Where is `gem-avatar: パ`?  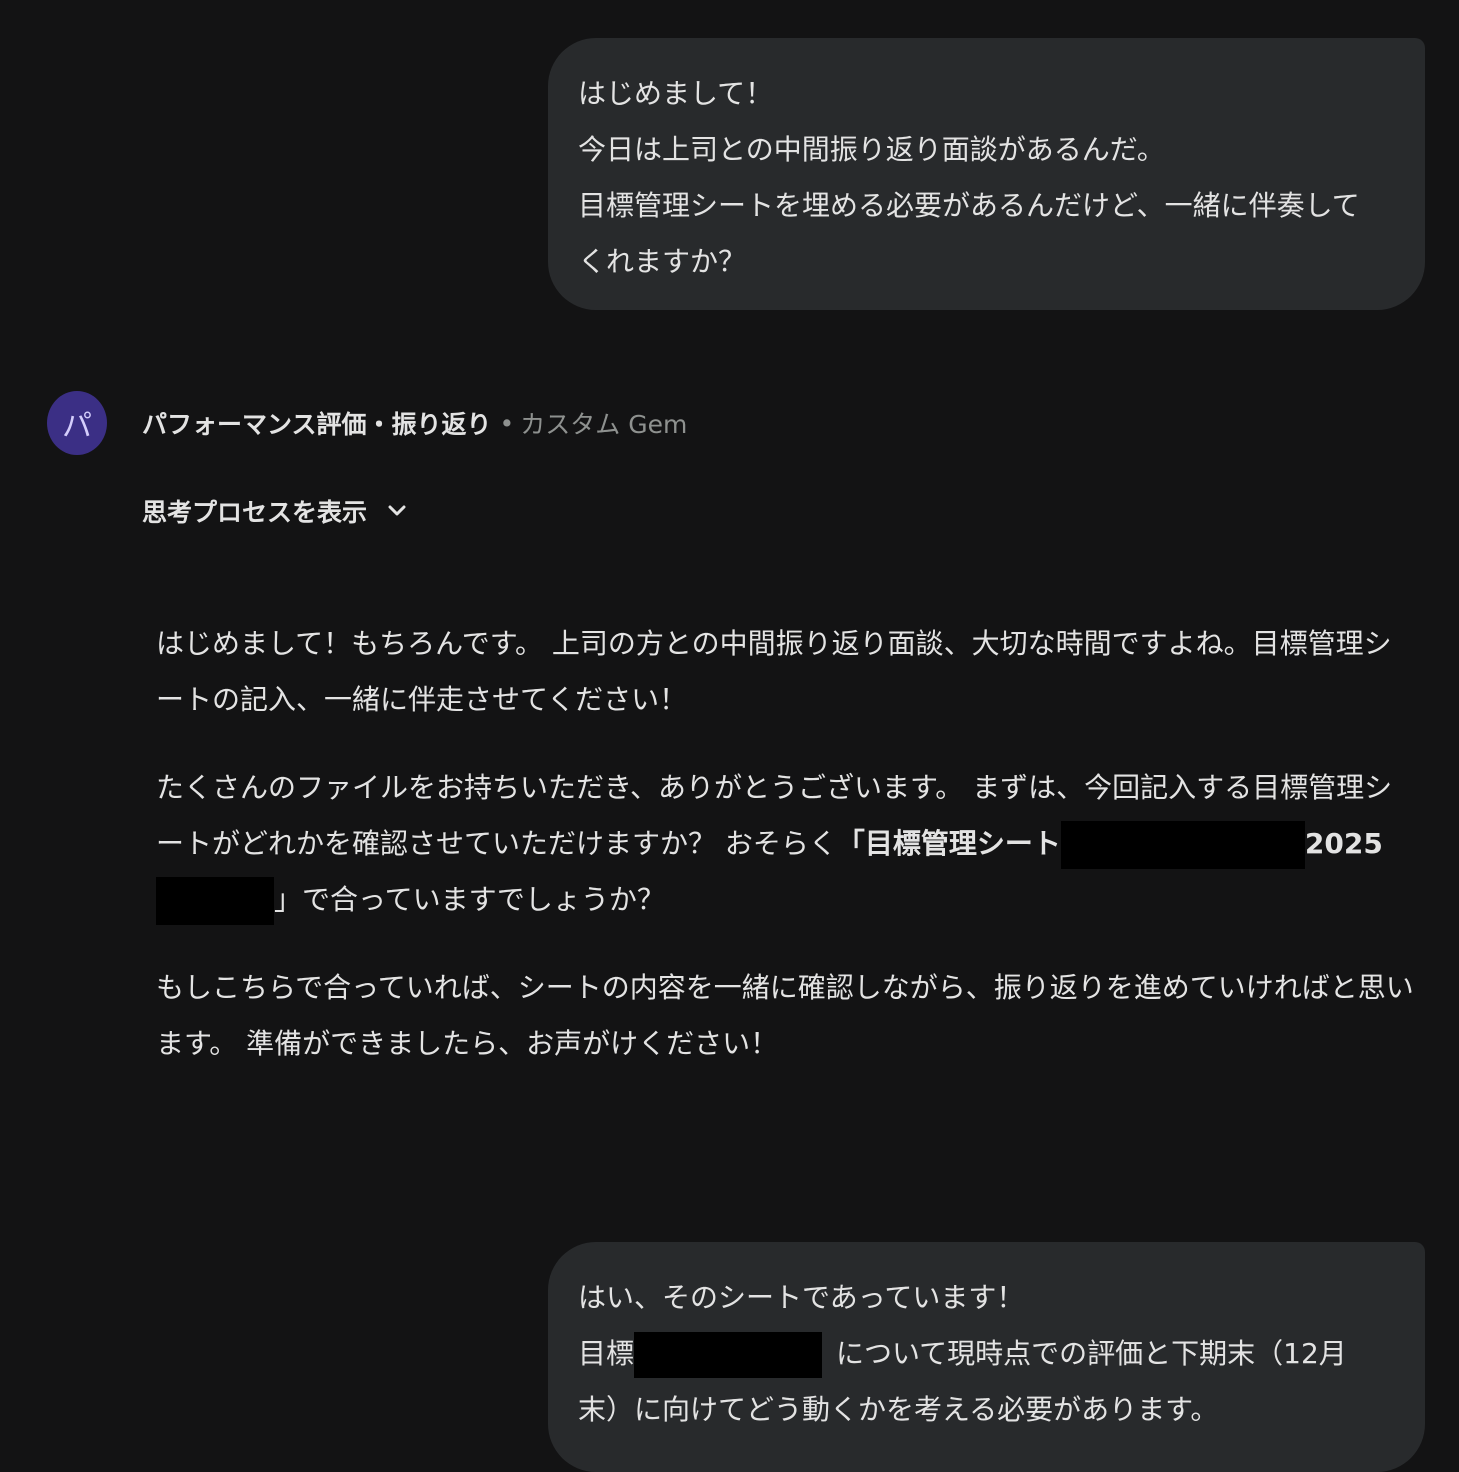 gem-avatar: パ is located at coordinates (77, 423).